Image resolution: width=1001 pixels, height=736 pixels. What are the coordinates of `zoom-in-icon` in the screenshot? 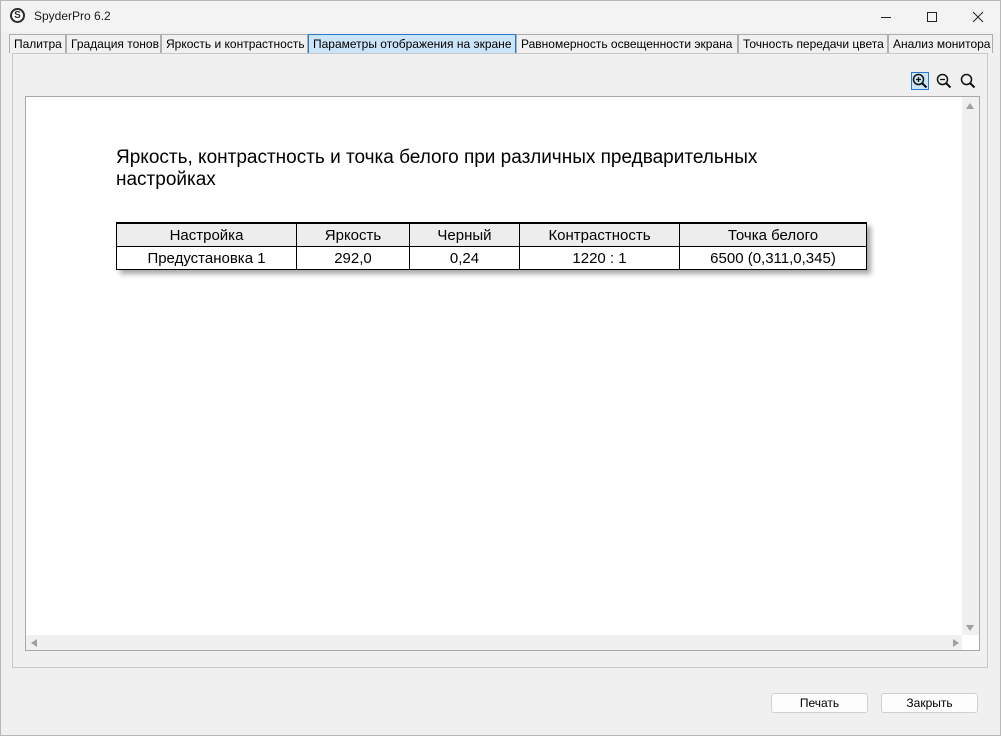 It's located at (920, 81).